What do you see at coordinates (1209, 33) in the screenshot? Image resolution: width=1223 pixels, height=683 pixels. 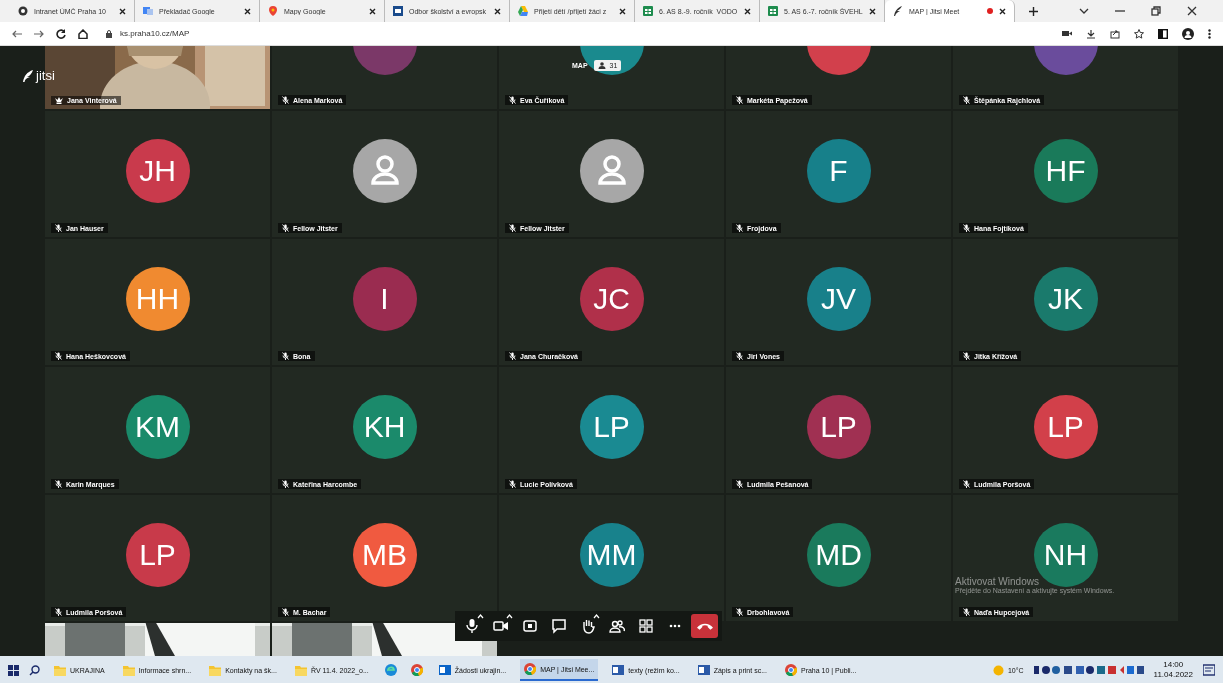 I see `more-icon` at bounding box center [1209, 33].